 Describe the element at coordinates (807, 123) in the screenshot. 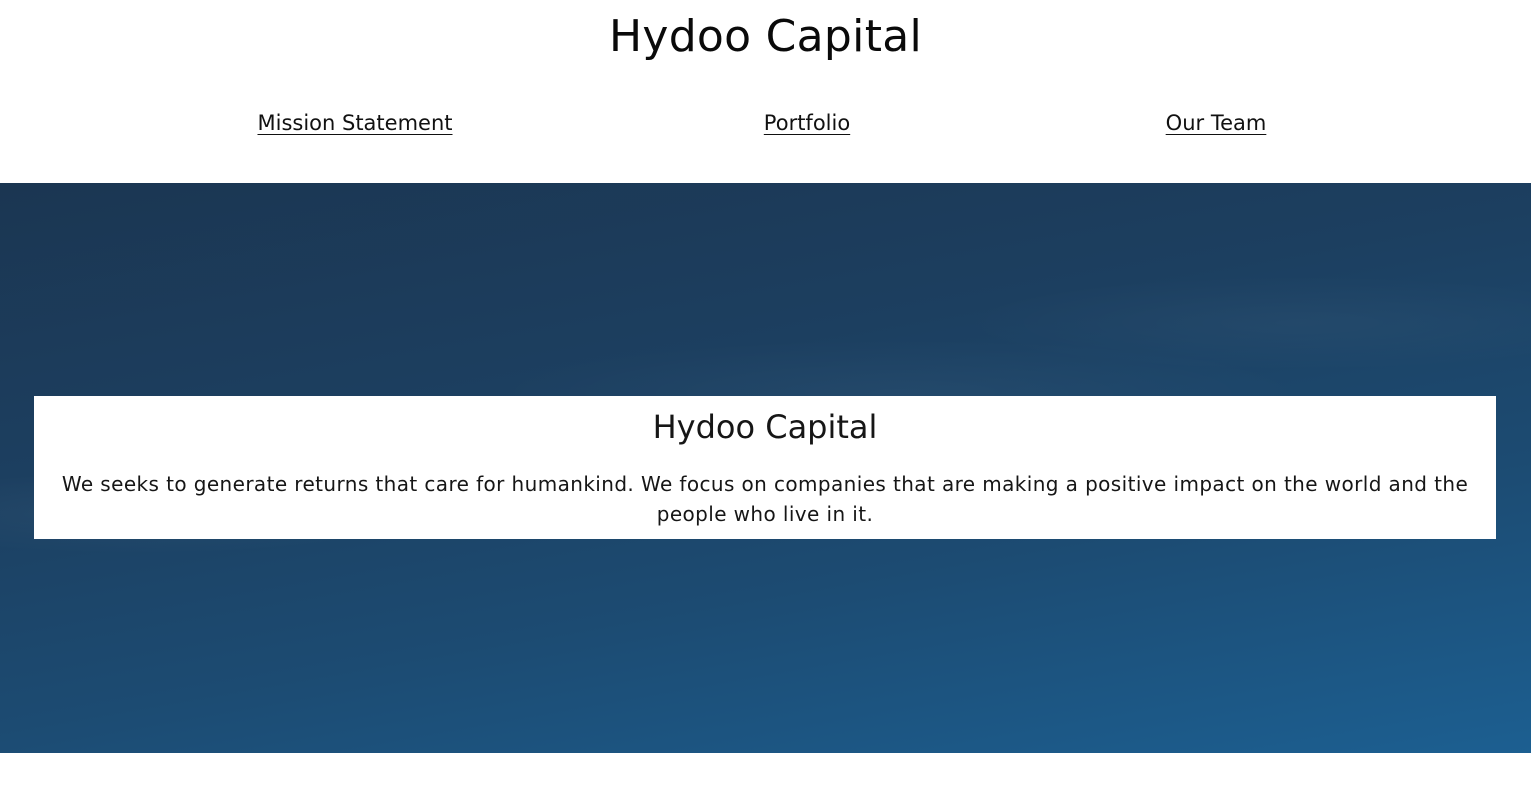

I see `nav-link-portfolio: Portfolio` at that location.